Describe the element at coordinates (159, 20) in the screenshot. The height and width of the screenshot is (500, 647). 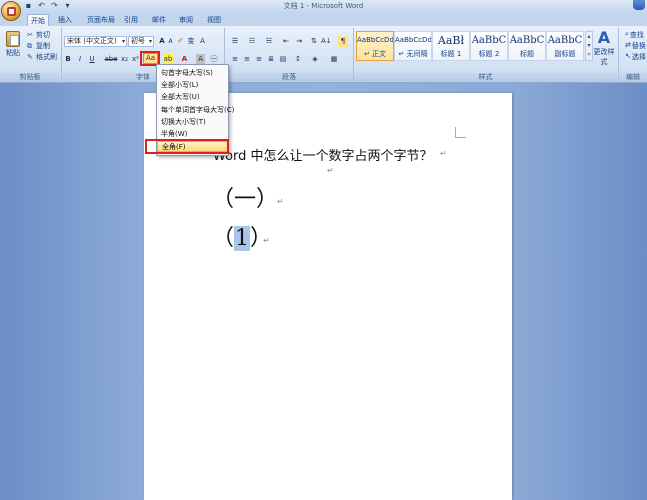
I see `tab-mailings: 邮件` at that location.